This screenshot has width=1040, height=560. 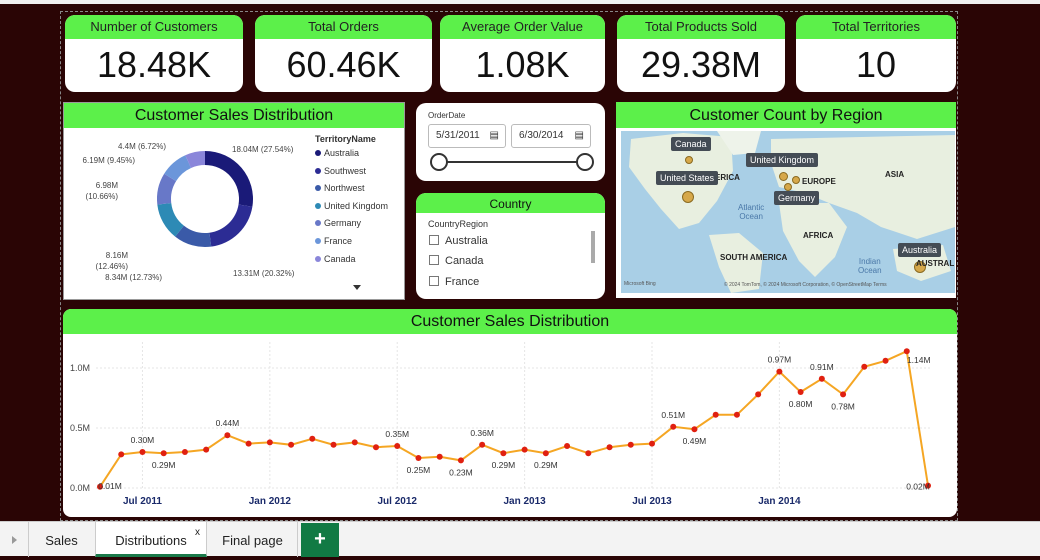 I want to click on x-tick-label: Jan 2014, so click(x=779, y=501).